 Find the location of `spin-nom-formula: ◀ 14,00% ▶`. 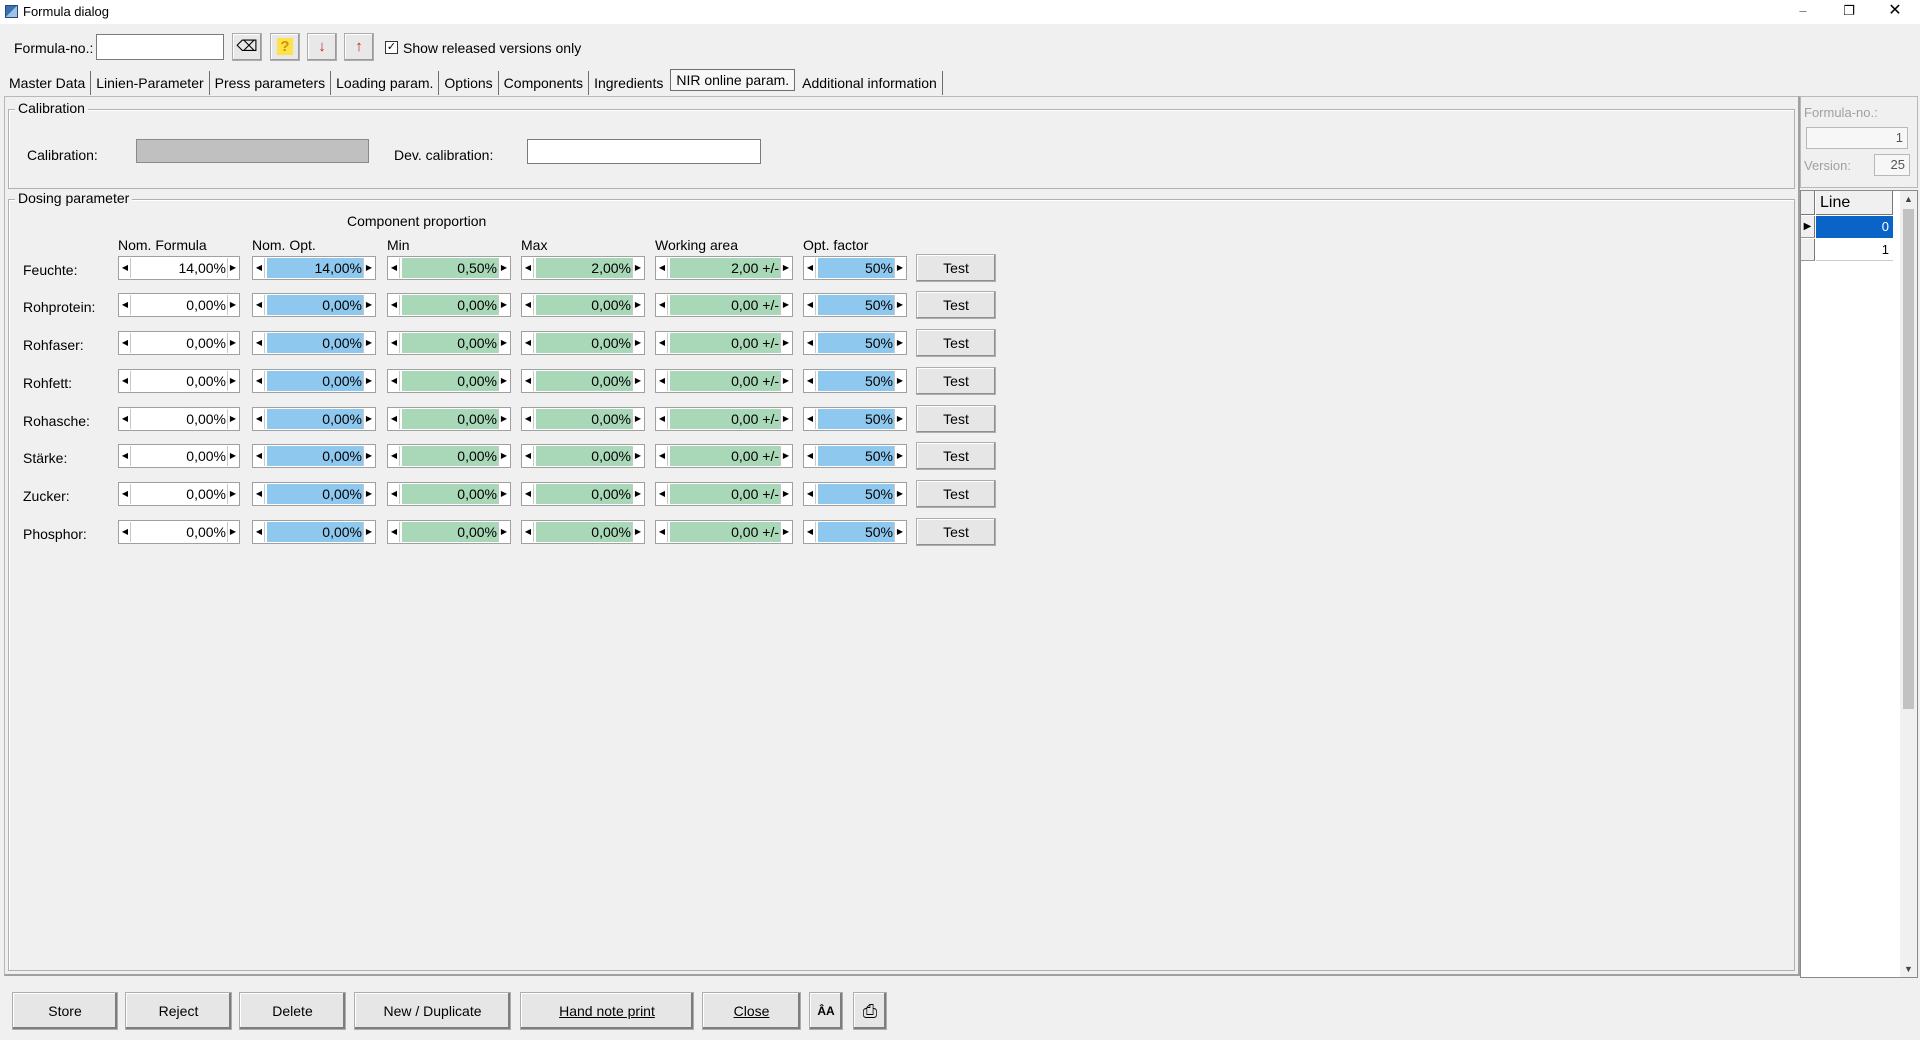

spin-nom-formula: ◀ 14,00% ▶ is located at coordinates (179, 268).